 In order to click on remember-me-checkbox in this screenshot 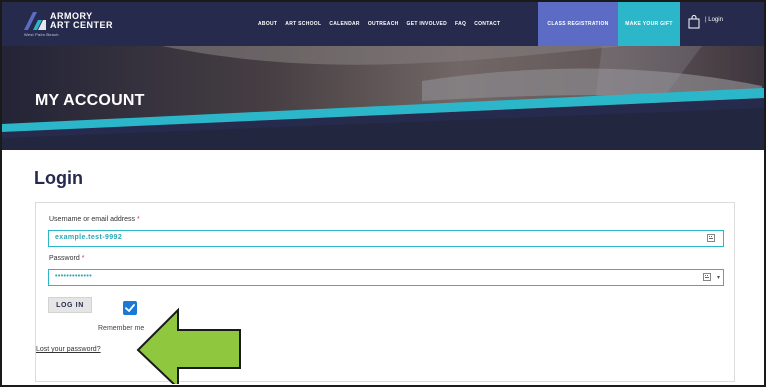, I will do `click(130, 308)`.